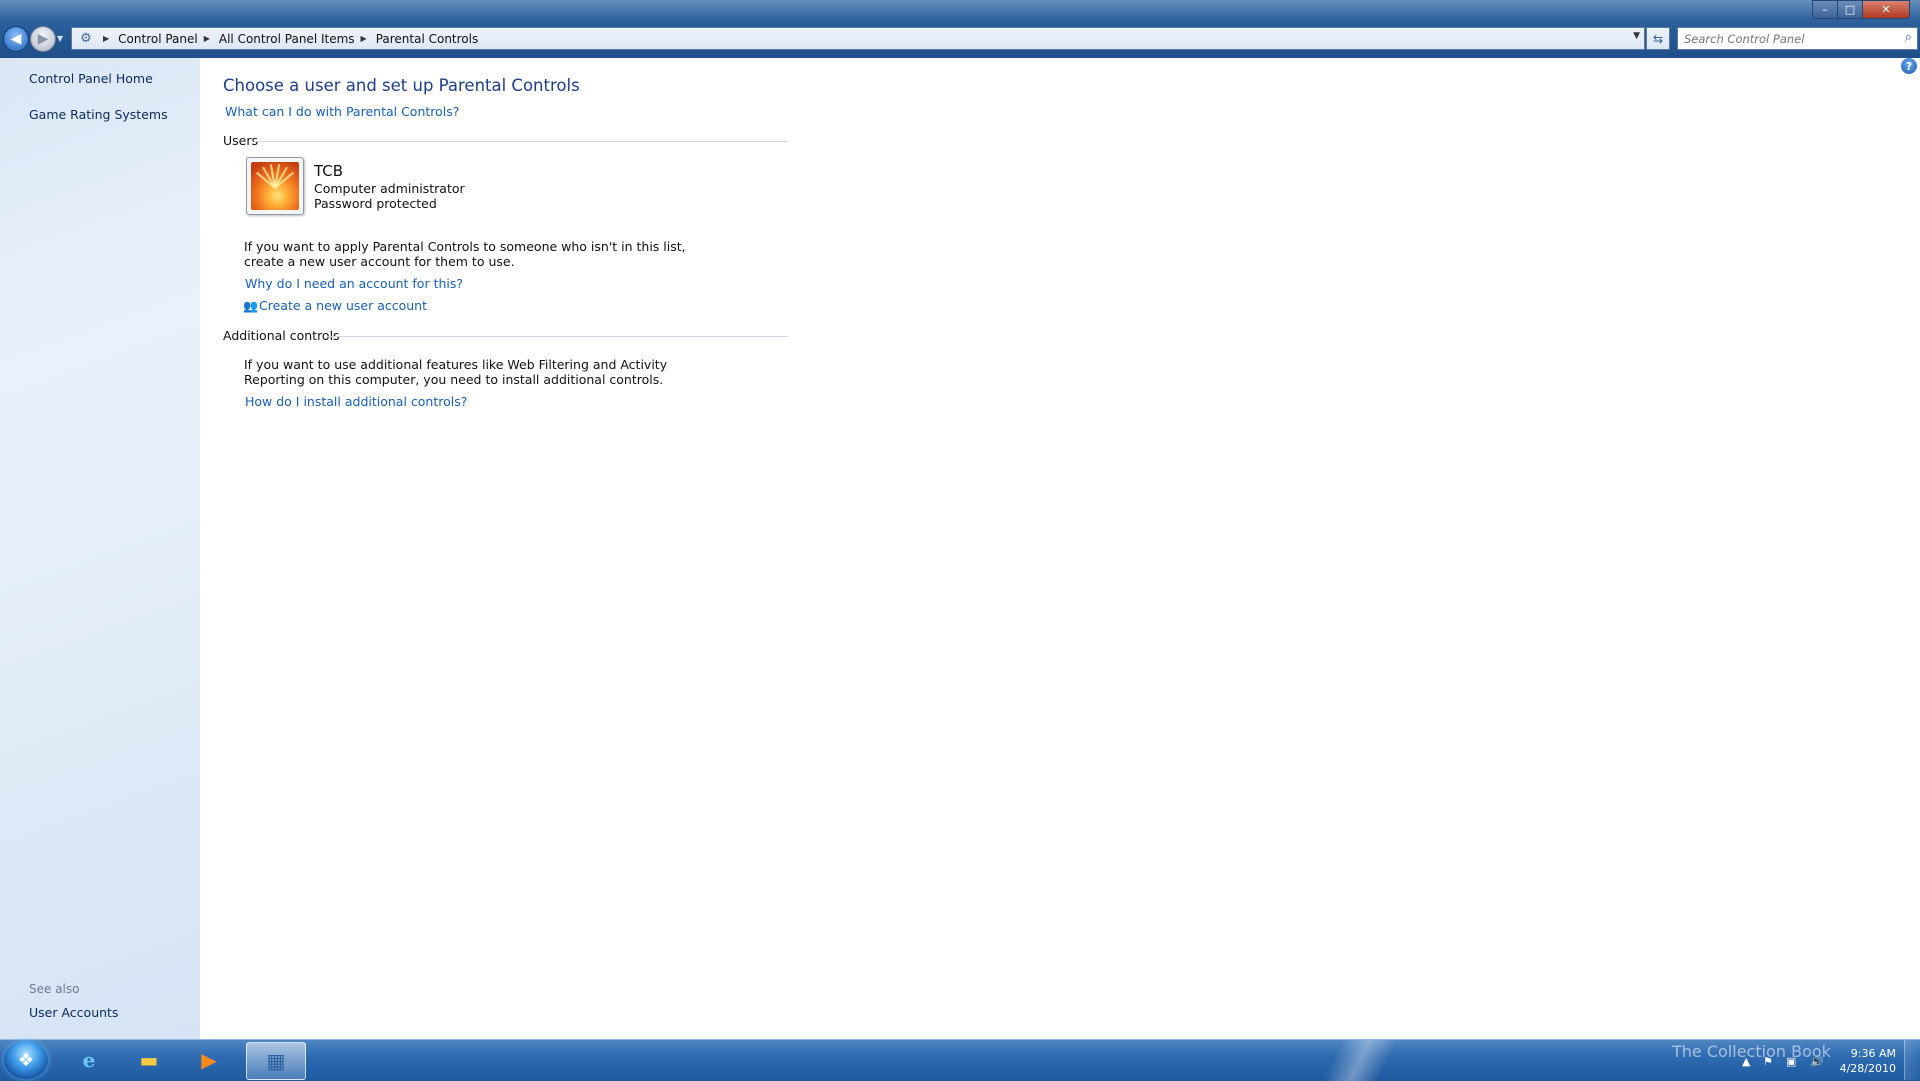 Image resolution: width=1920 pixels, height=1081 pixels. I want to click on breadcrumb-all-items: All Control Panel Items, so click(287, 39).